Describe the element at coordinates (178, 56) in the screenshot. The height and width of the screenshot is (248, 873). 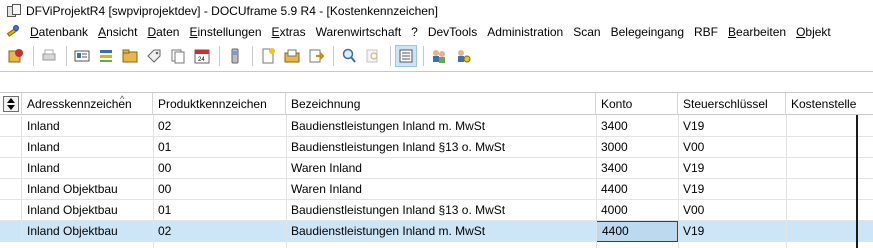
I see `copy-icon` at that location.